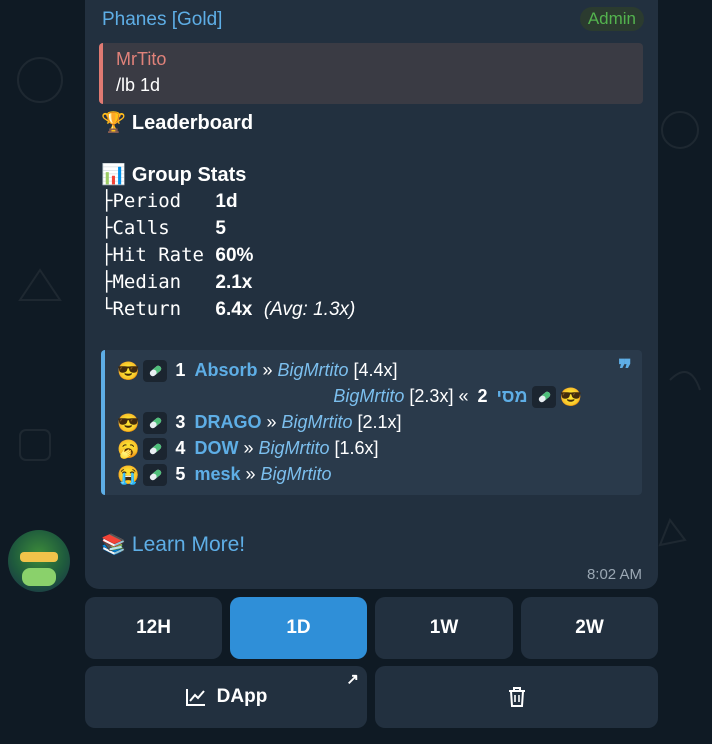 The image size is (712, 744). What do you see at coordinates (113, 175) in the screenshot?
I see `bar-chart-icon: 📊` at bounding box center [113, 175].